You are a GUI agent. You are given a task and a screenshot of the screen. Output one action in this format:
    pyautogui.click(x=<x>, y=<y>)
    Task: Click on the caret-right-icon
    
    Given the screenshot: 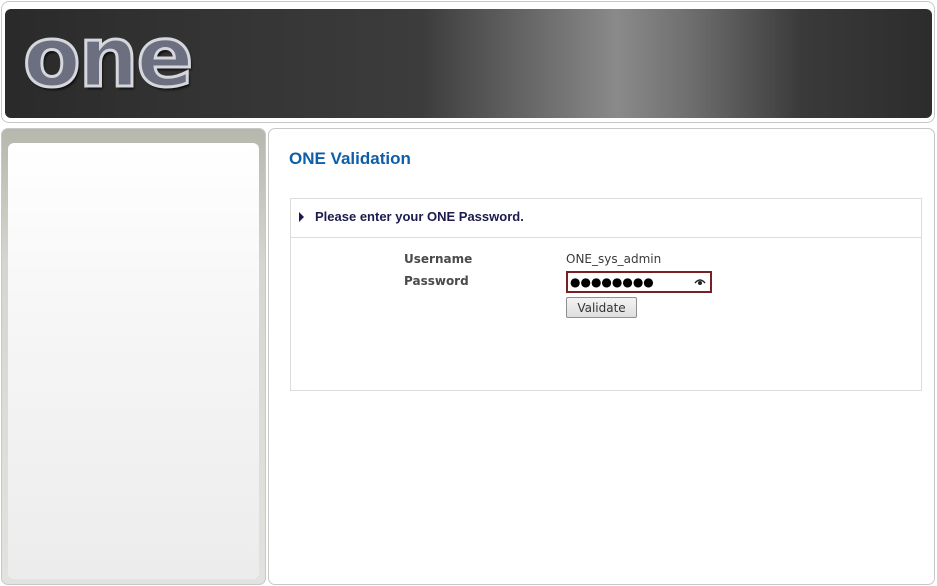 What is the action you would take?
    pyautogui.click(x=301, y=217)
    